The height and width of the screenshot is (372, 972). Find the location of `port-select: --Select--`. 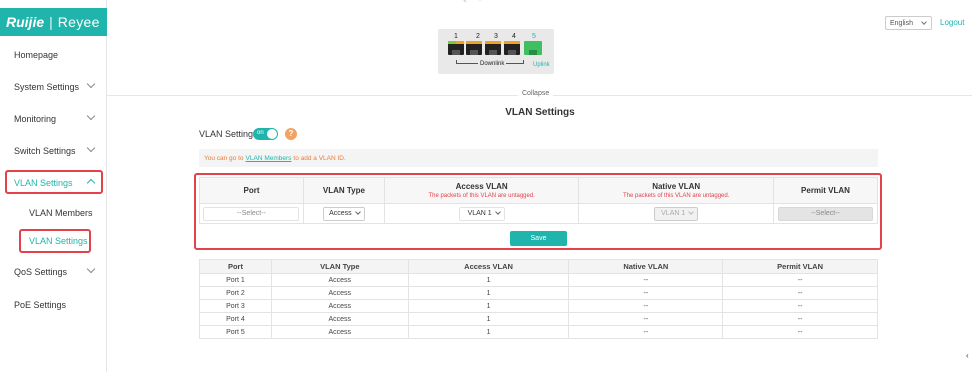

port-select: --Select-- is located at coordinates (251, 213).